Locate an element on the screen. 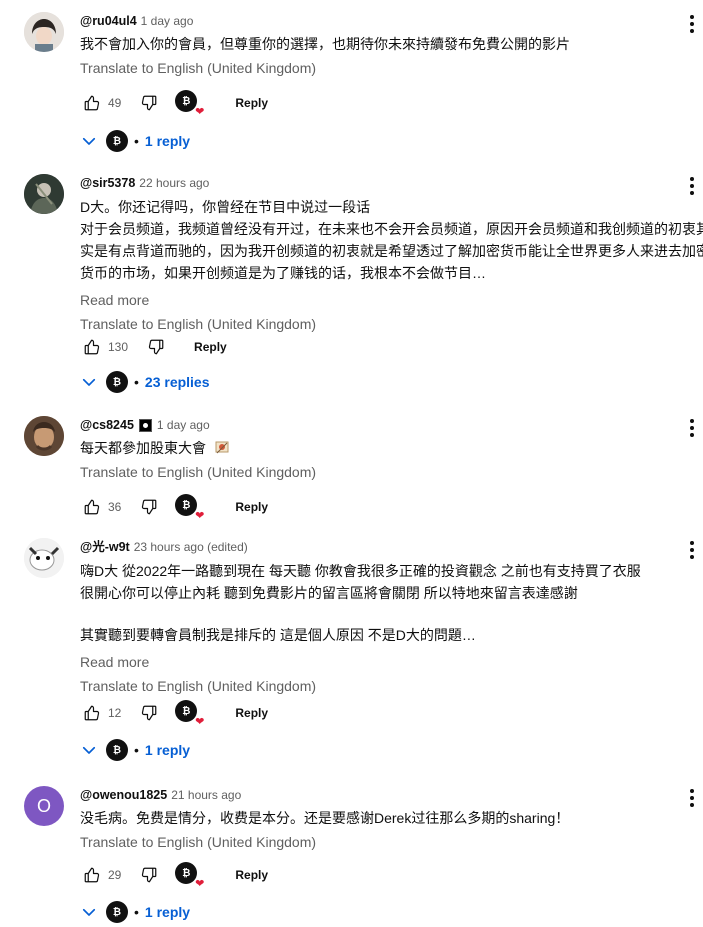 This screenshot has width=703, height=927. comment-actions: 49 ₿ ❤ Reply is located at coordinates (180, 103).